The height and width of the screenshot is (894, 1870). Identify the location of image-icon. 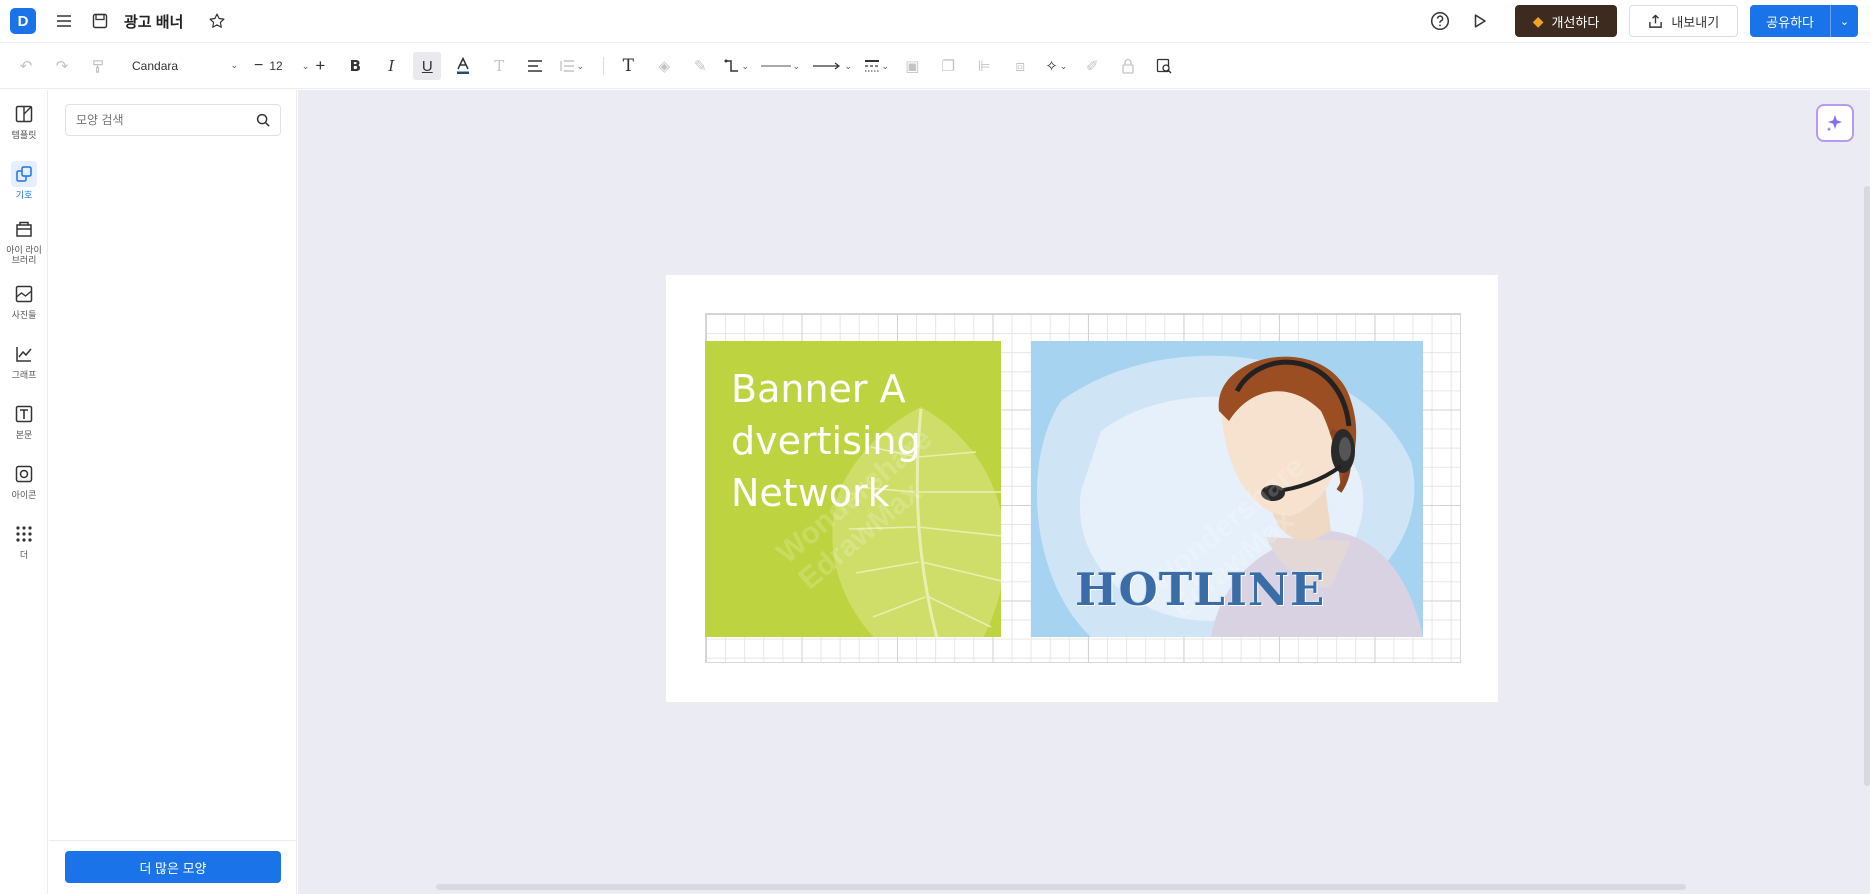
(24, 294).